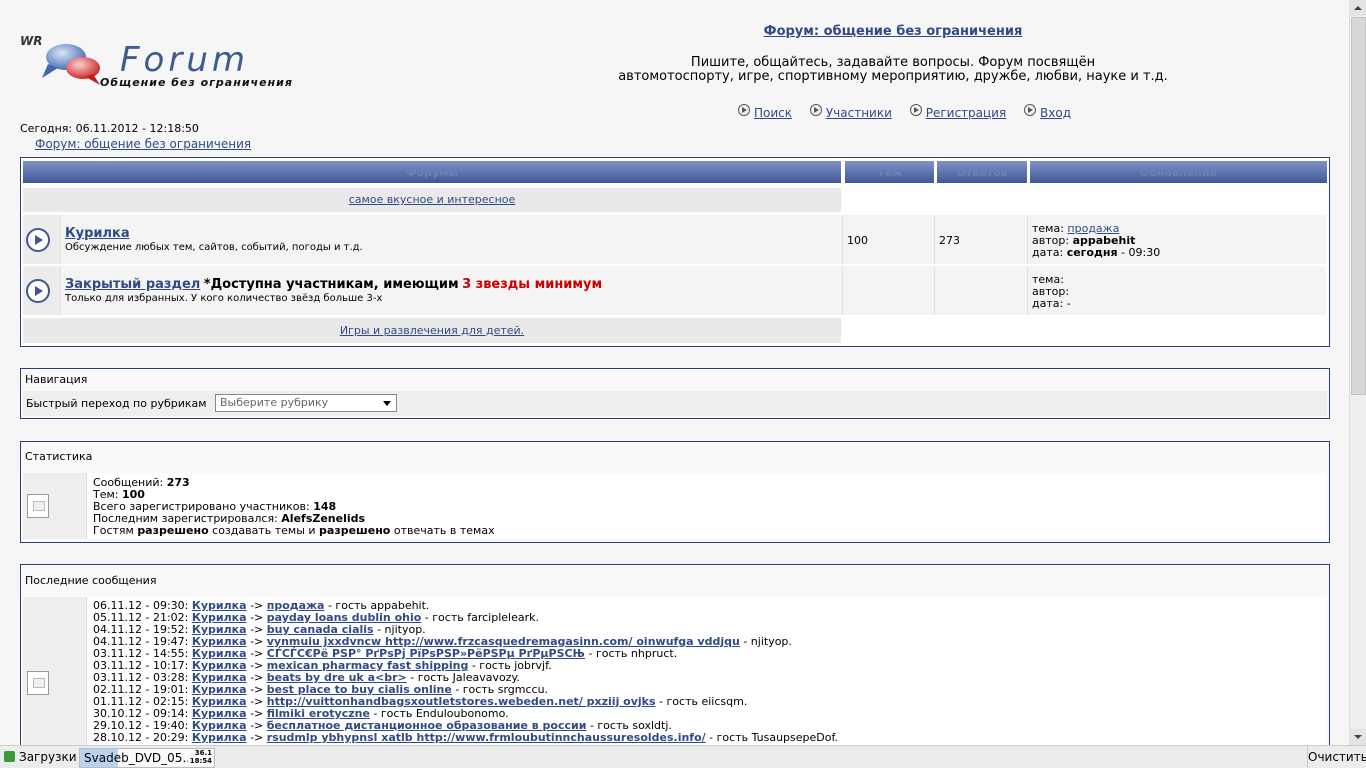 The height and width of the screenshot is (768, 1366). What do you see at coordinates (889, 239) in the screenshot?
I see `forum-topics-count: 100` at bounding box center [889, 239].